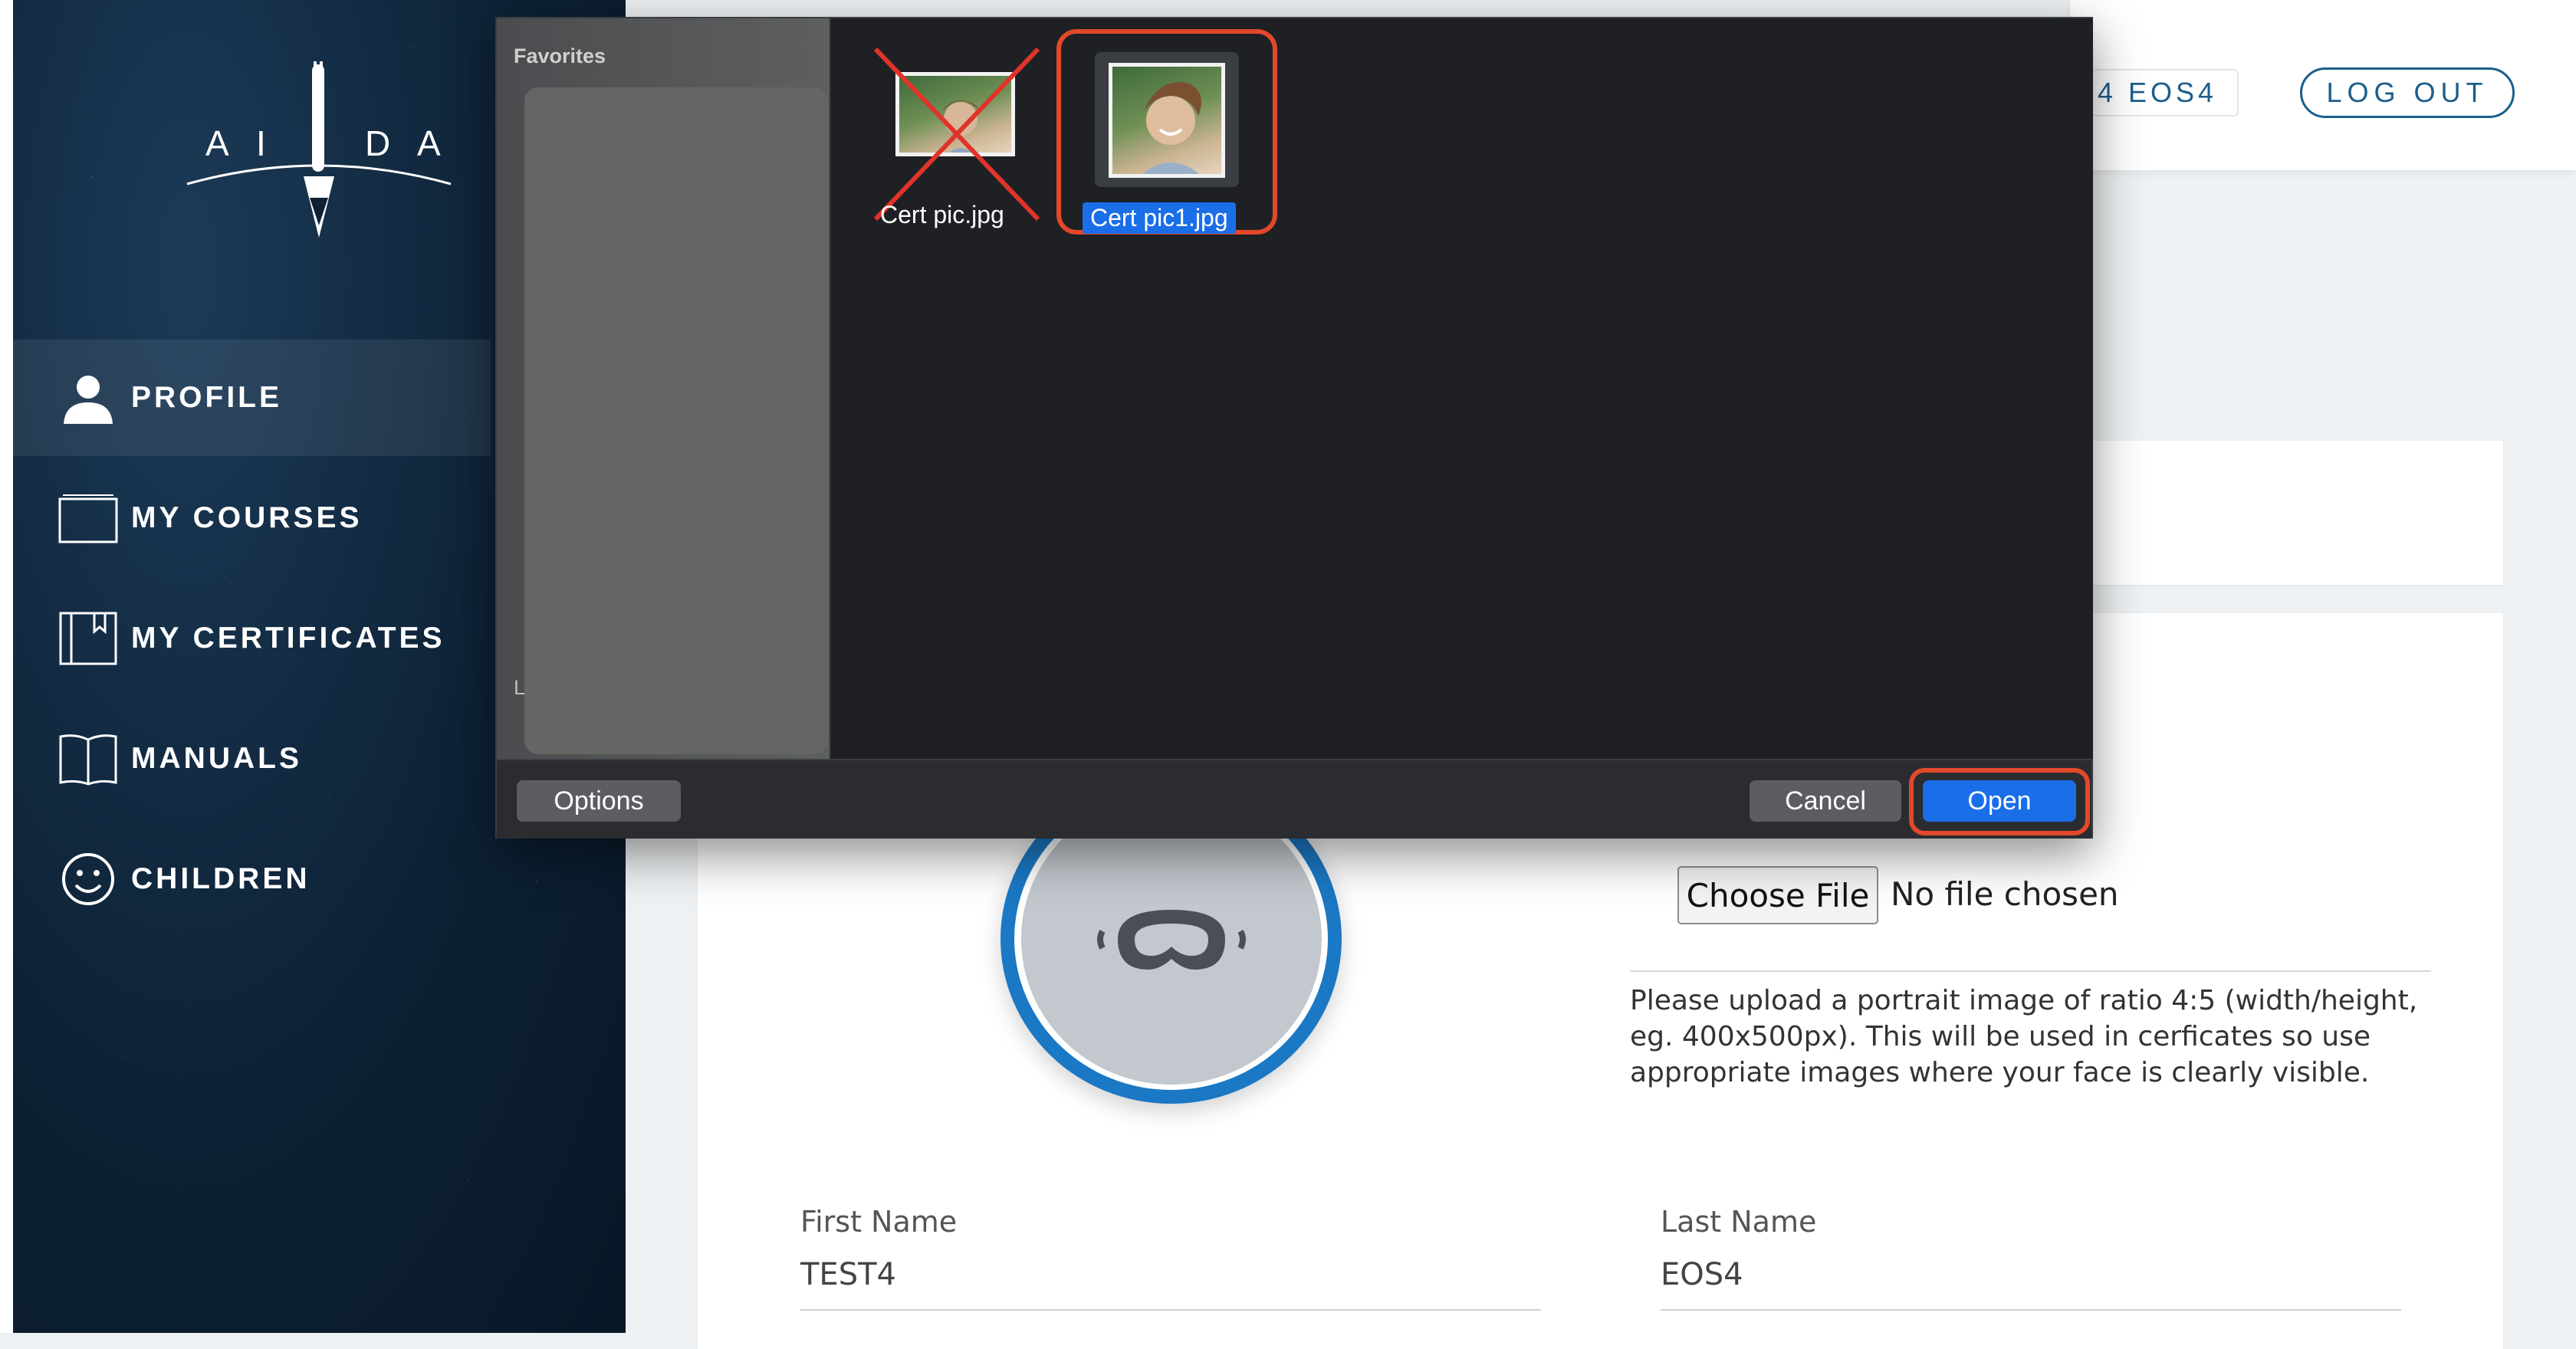 The image size is (2576, 1349). I want to click on file-name: Cert pic.jpg, so click(942, 214).